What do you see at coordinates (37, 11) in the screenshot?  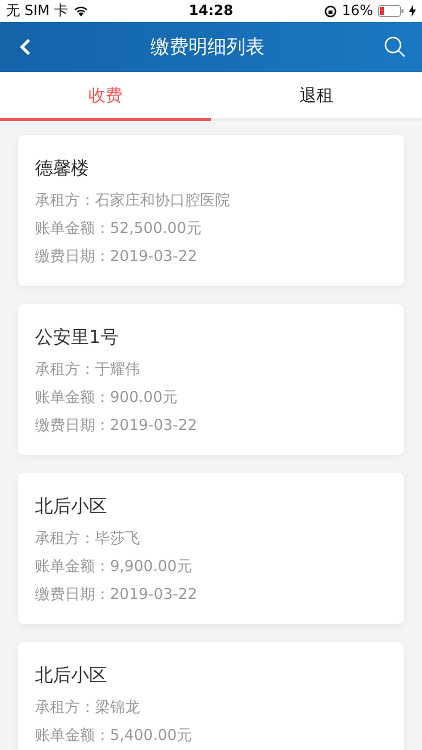 I see `carrier-text: 无 SIM 卡` at bounding box center [37, 11].